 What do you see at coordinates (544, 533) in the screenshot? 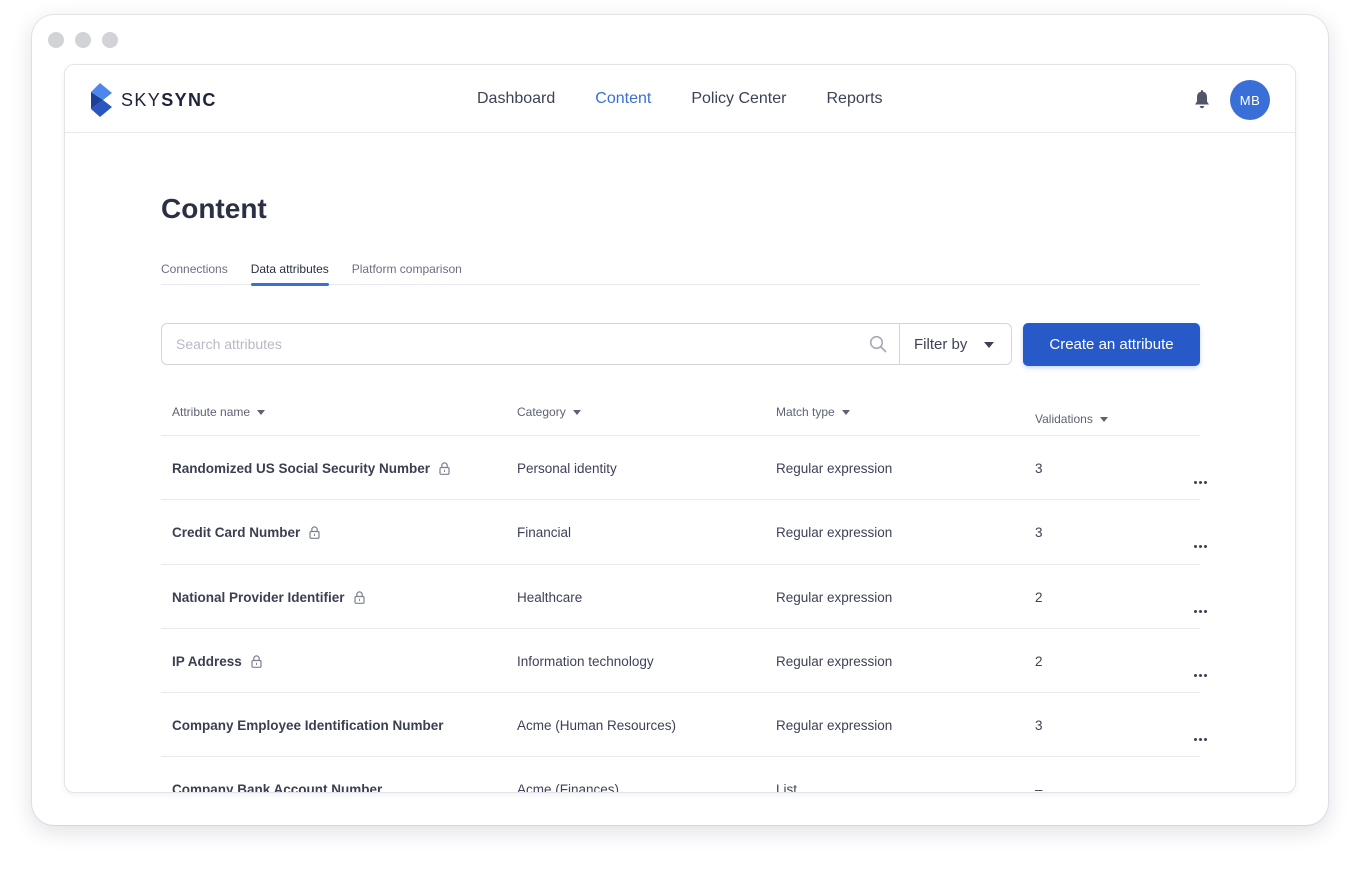
I see `category-cell: Financial` at bounding box center [544, 533].